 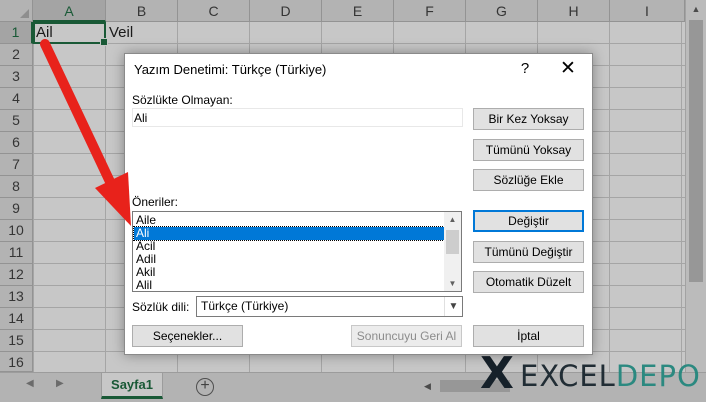 What do you see at coordinates (528, 336) in the screenshot?
I see `cancel-button: İptal` at bounding box center [528, 336].